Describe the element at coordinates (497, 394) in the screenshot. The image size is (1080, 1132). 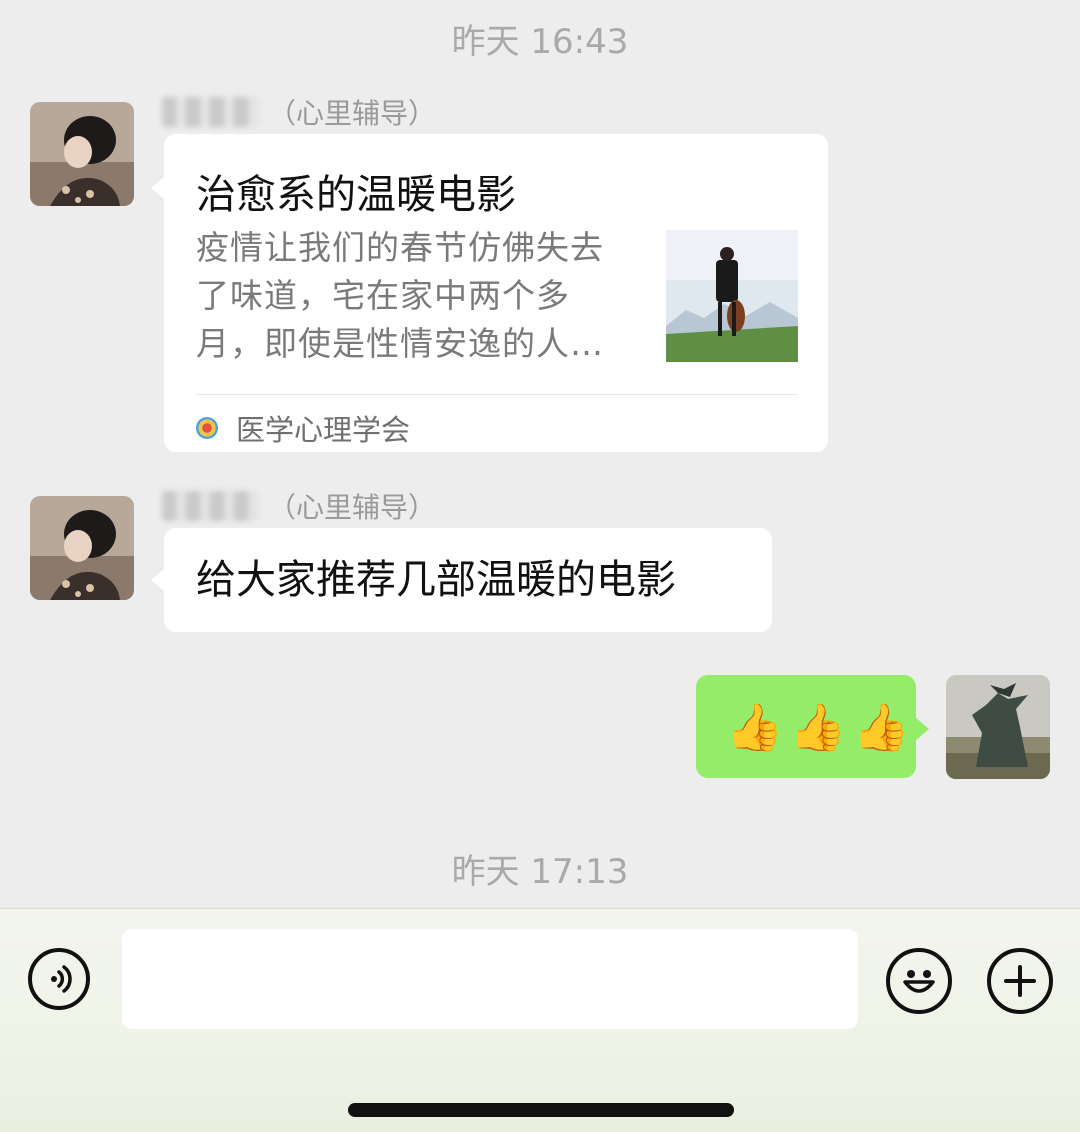
I see `article-card-divider` at that location.